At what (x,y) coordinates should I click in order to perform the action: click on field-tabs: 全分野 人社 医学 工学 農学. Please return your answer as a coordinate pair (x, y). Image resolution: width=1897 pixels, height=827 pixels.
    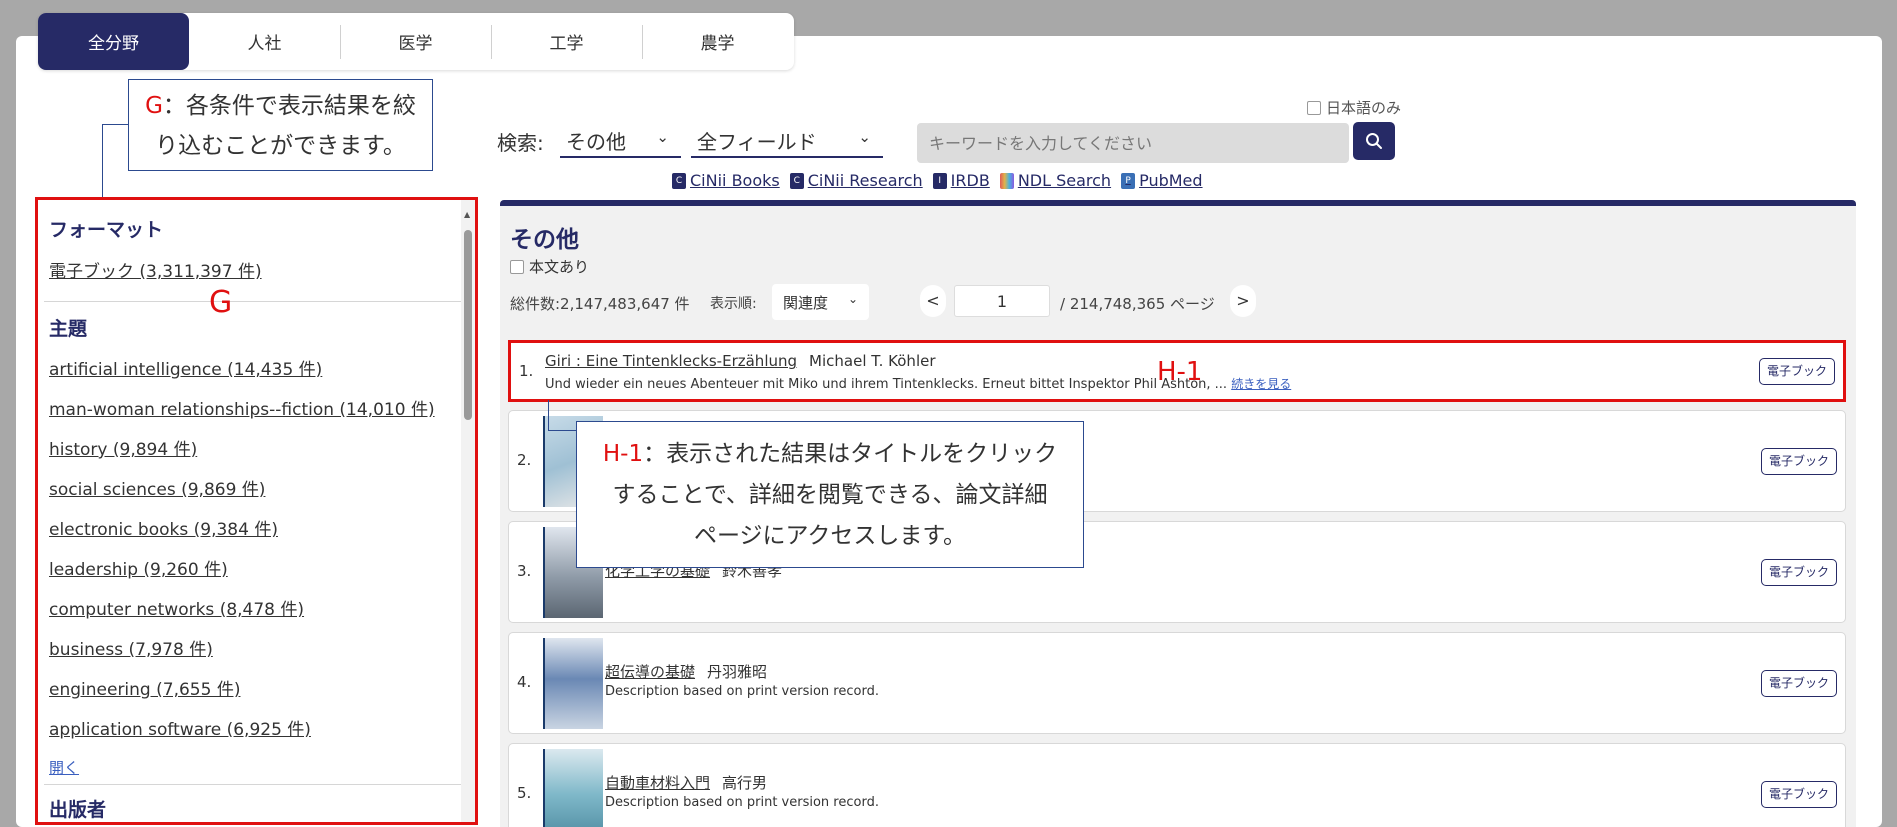
    Looking at the image, I should click on (416, 41).